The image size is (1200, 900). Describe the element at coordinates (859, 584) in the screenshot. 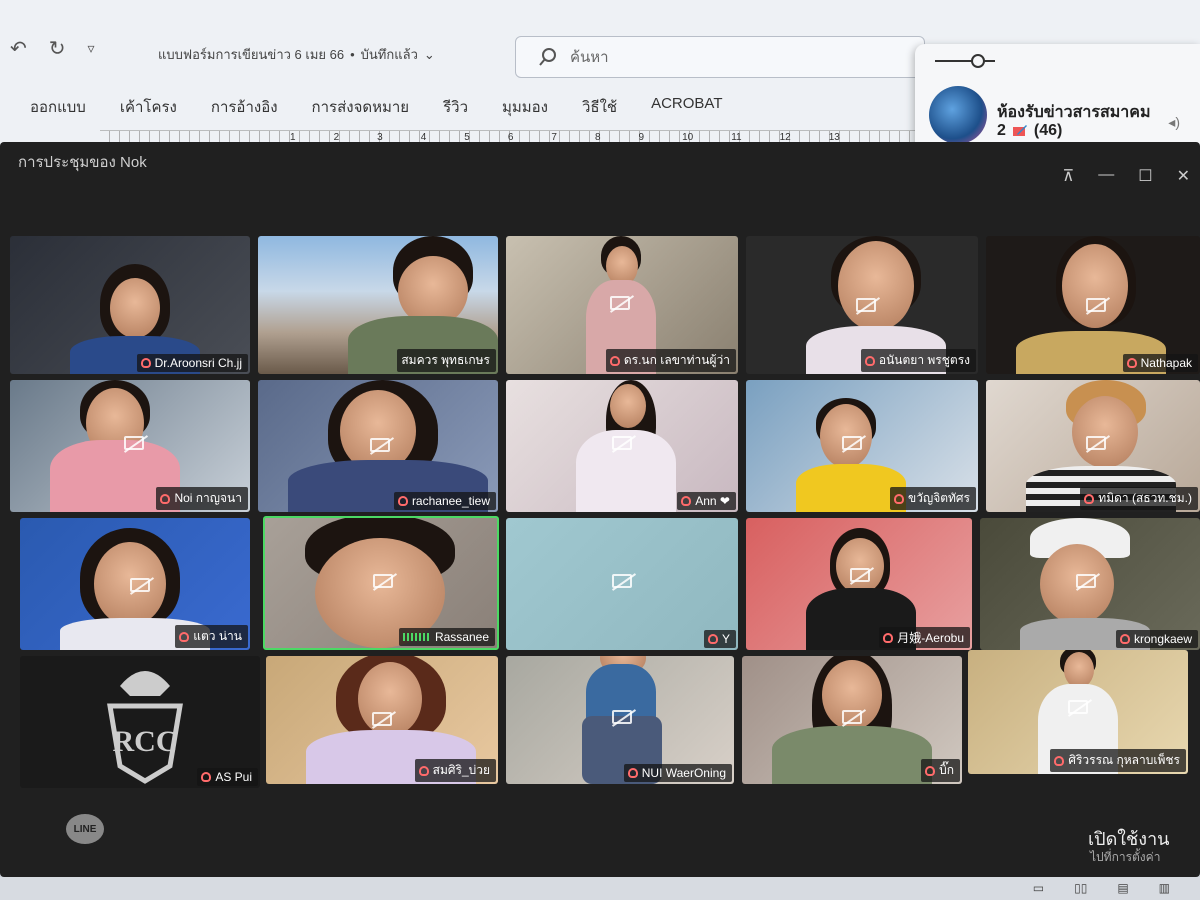

I see `video-tile: 月娥-Aerobu` at that location.